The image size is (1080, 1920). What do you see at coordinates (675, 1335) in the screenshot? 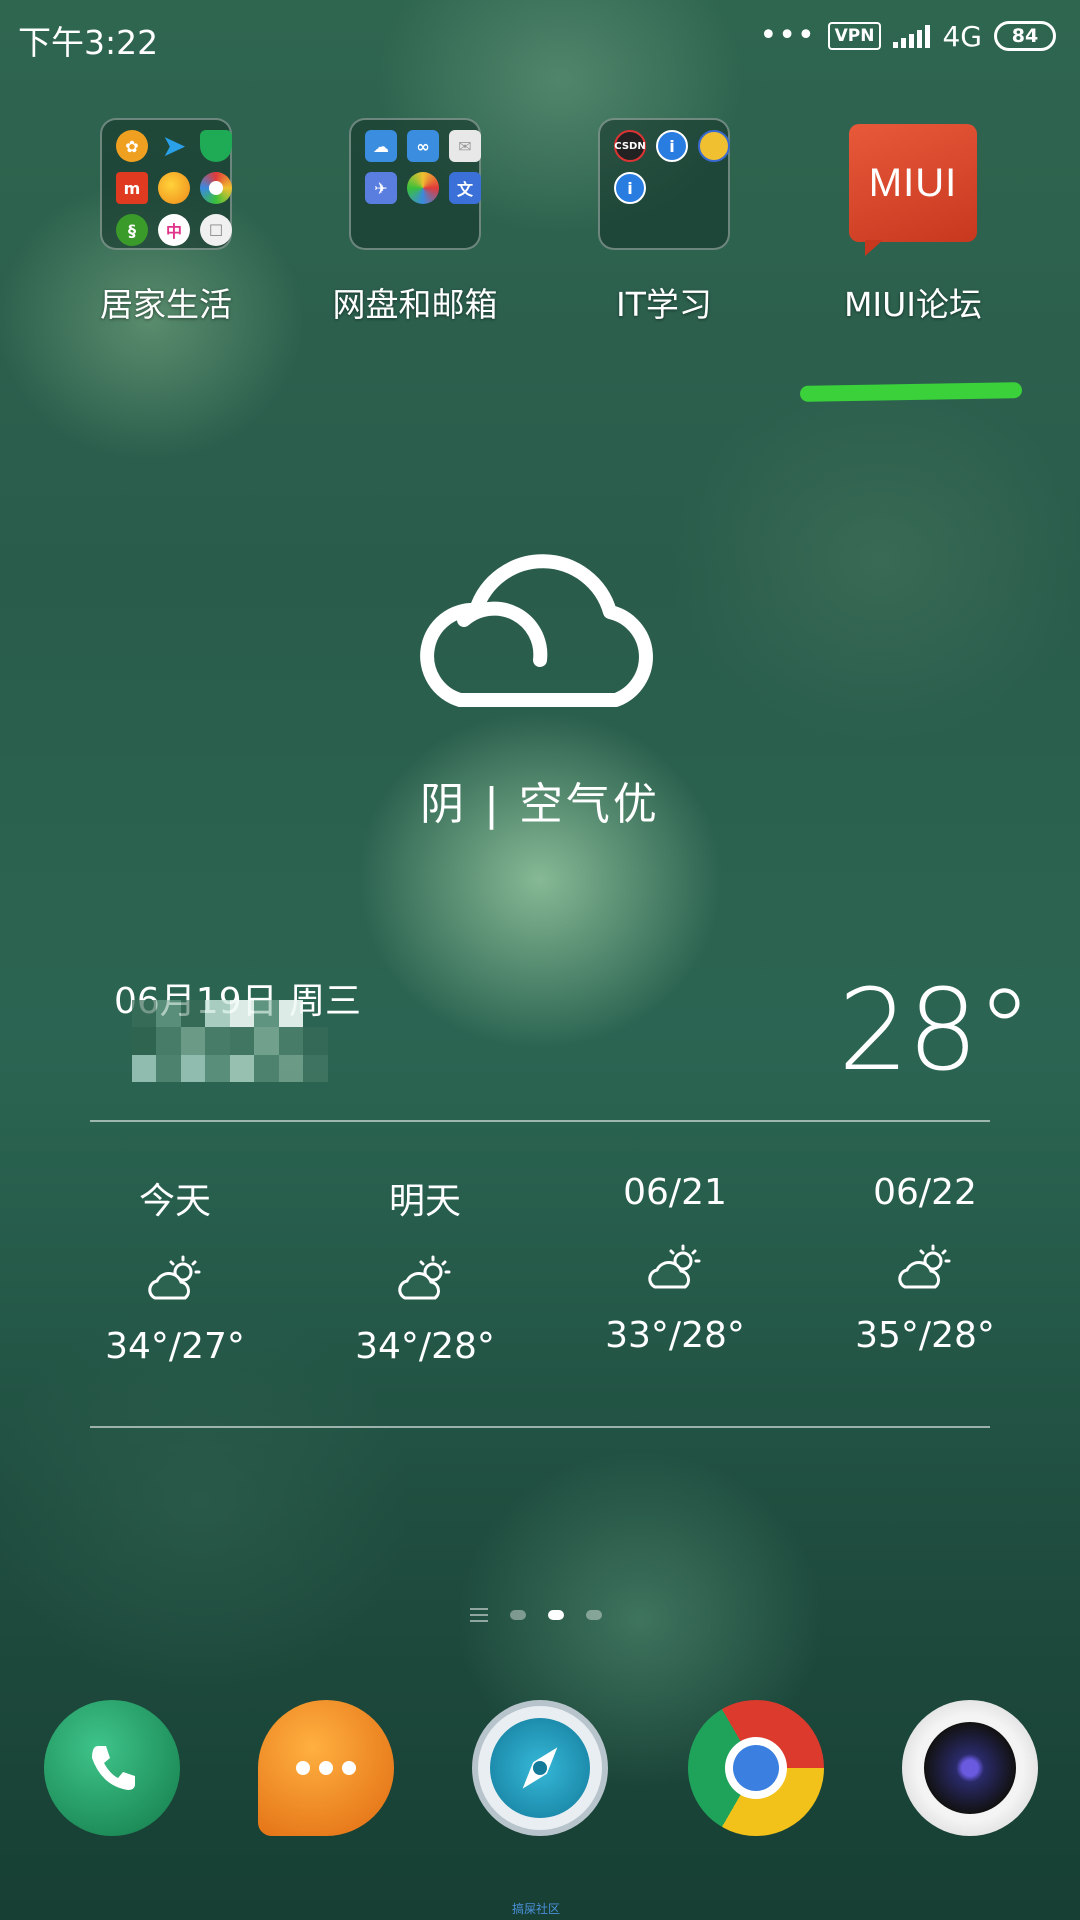
I see `forecast-temp: 33°/28°` at bounding box center [675, 1335].